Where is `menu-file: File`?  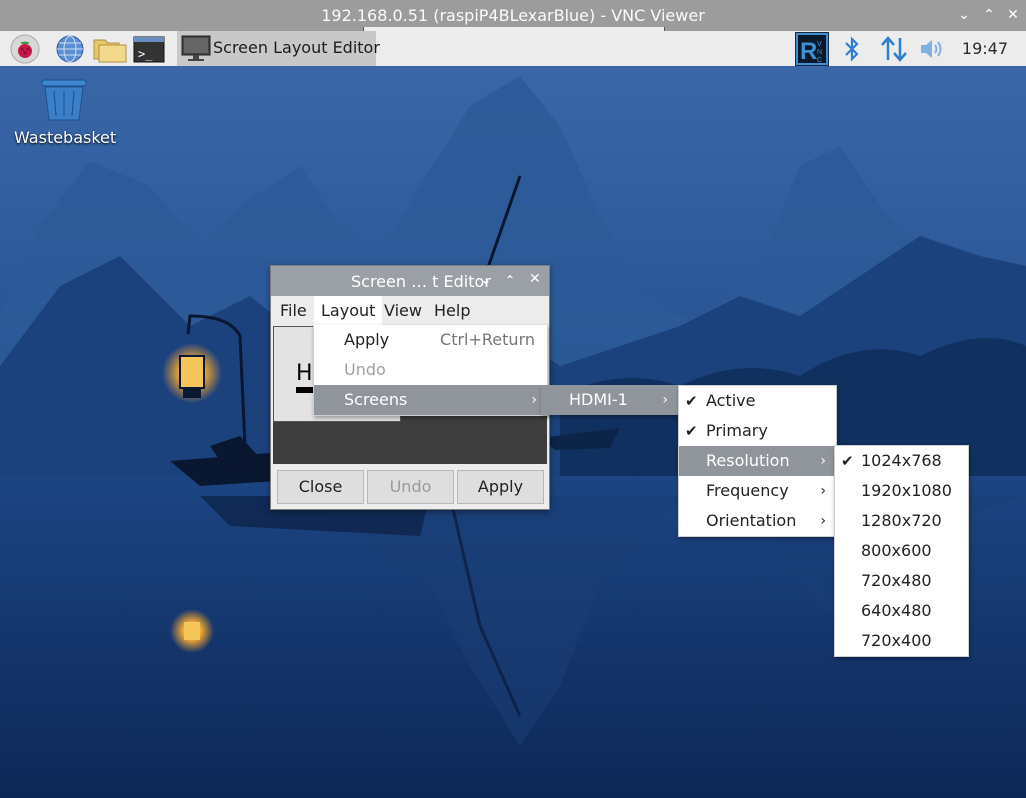
menu-file: File is located at coordinates (293, 311).